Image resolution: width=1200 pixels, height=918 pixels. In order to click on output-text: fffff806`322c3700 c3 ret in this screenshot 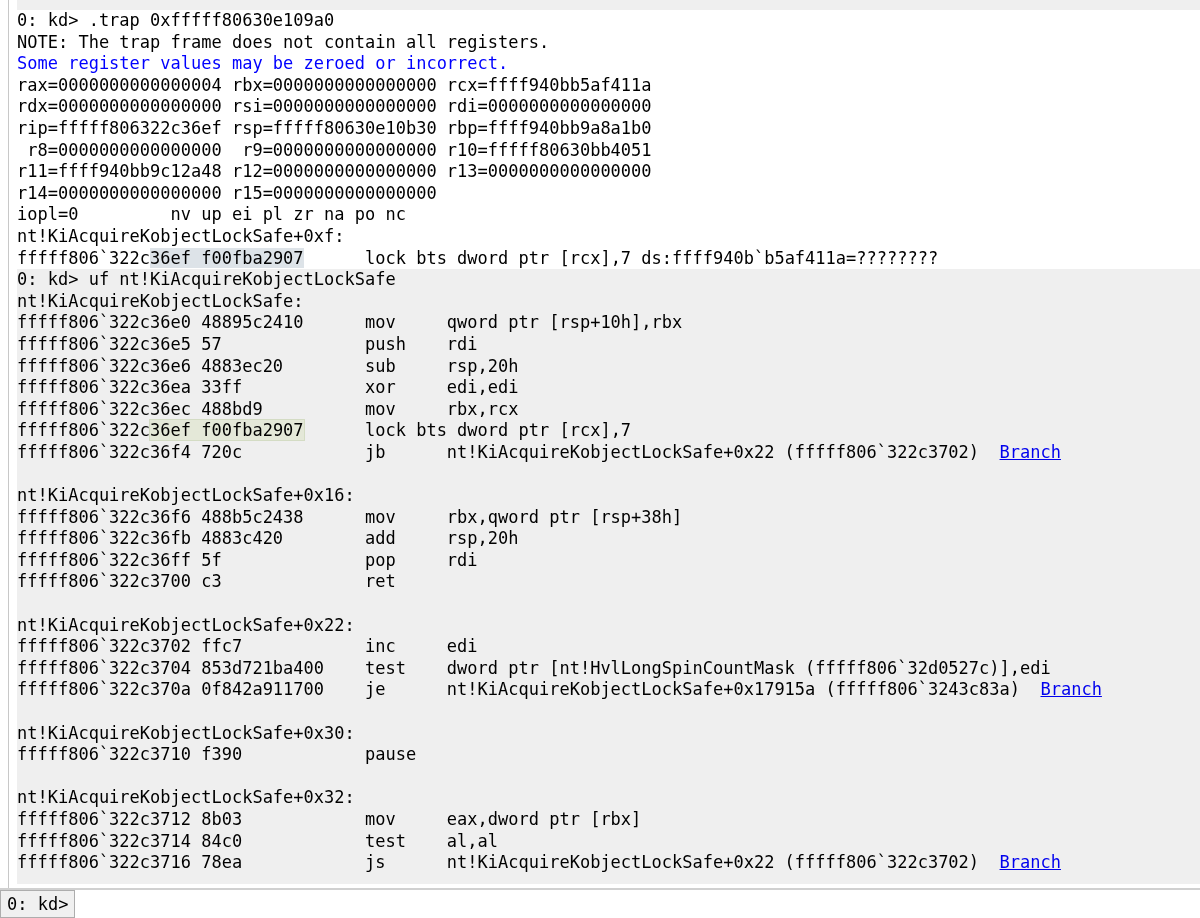, I will do `click(206, 581)`.